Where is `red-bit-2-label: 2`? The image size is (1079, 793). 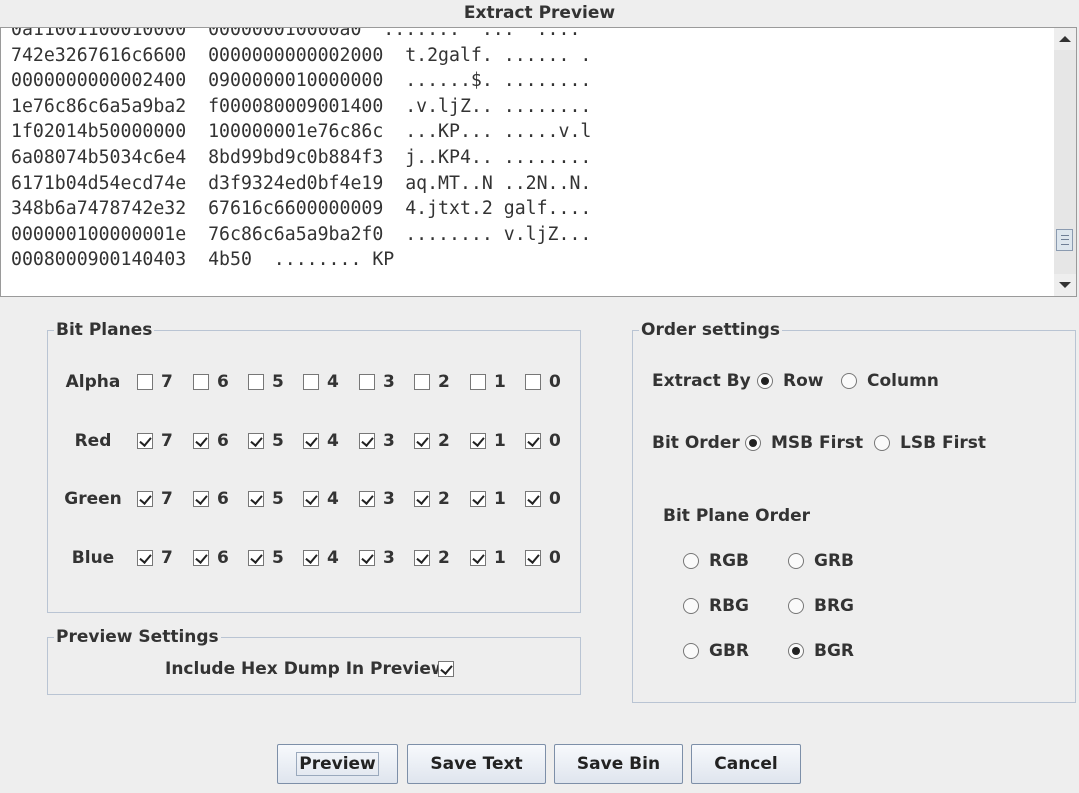 red-bit-2-label: 2 is located at coordinates (444, 441).